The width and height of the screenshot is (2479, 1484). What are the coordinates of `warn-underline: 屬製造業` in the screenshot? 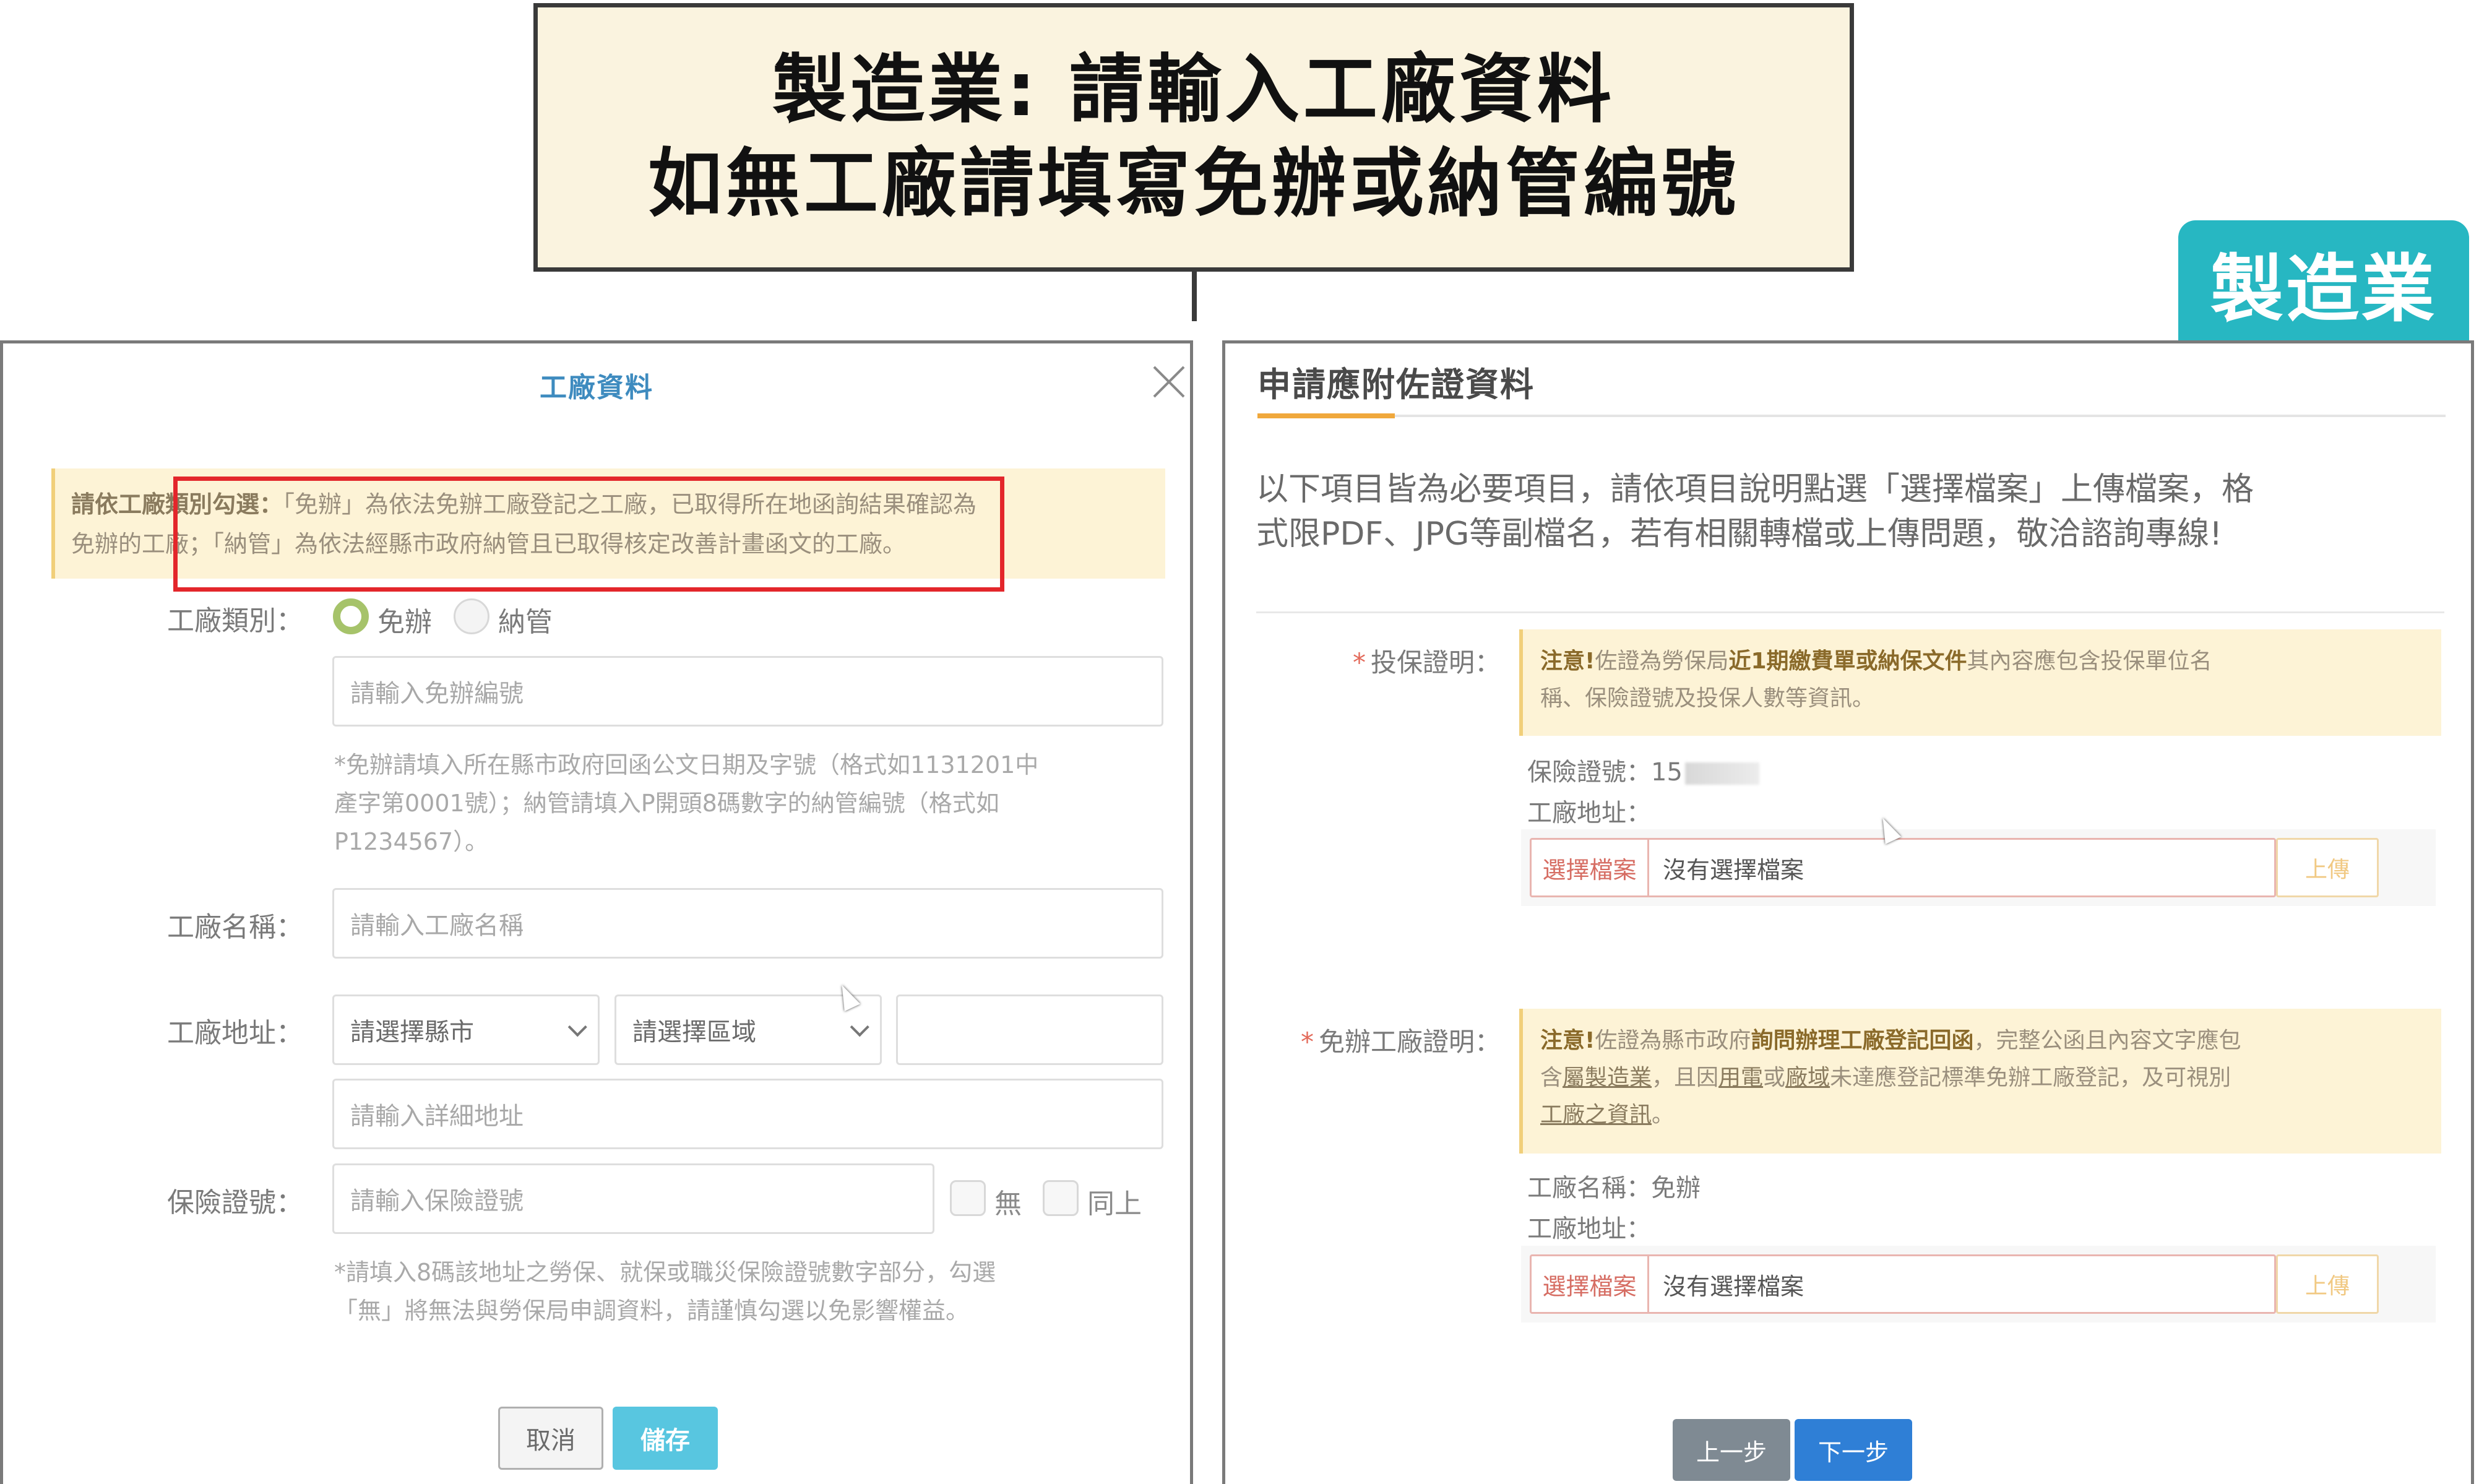 It's located at (1607, 1077).